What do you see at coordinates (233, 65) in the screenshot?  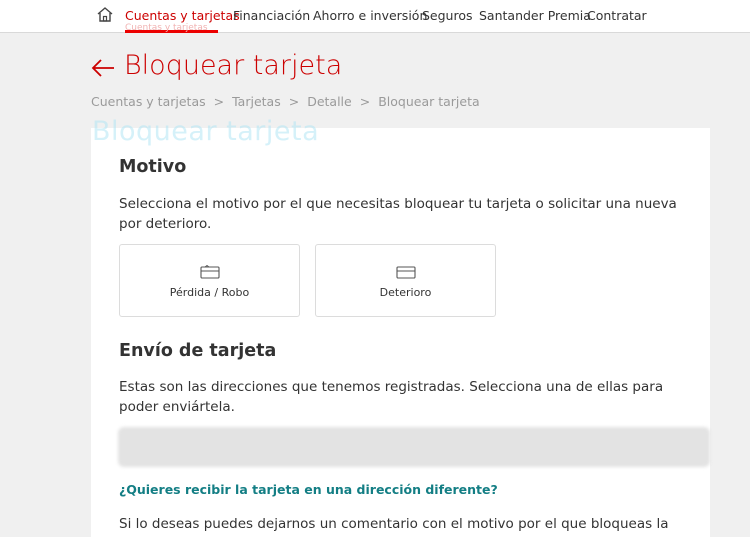 I see `page-title: Bloquear tarjeta` at bounding box center [233, 65].